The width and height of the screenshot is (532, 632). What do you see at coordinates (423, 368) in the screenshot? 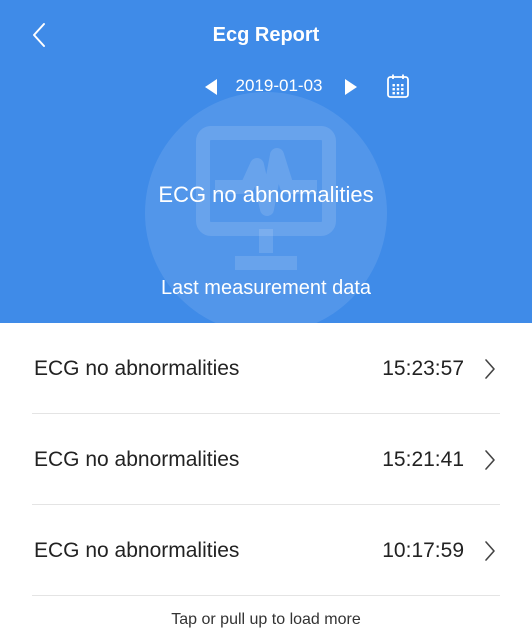
I see `record-time: 15:23:57` at bounding box center [423, 368].